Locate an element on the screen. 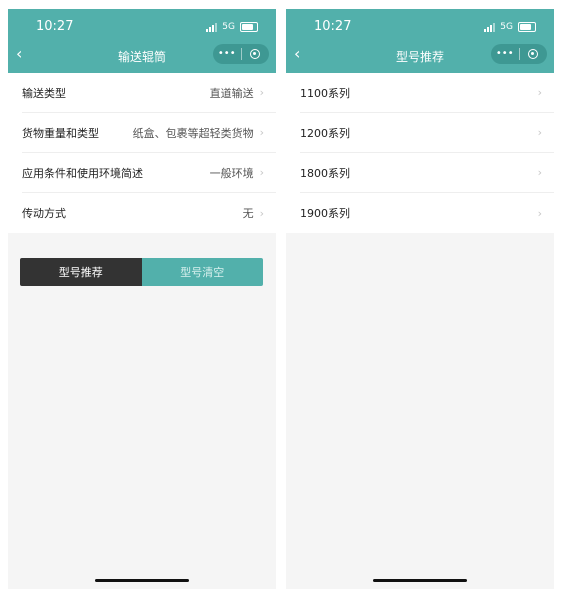  row-label: 1800系列 is located at coordinates (325, 173).